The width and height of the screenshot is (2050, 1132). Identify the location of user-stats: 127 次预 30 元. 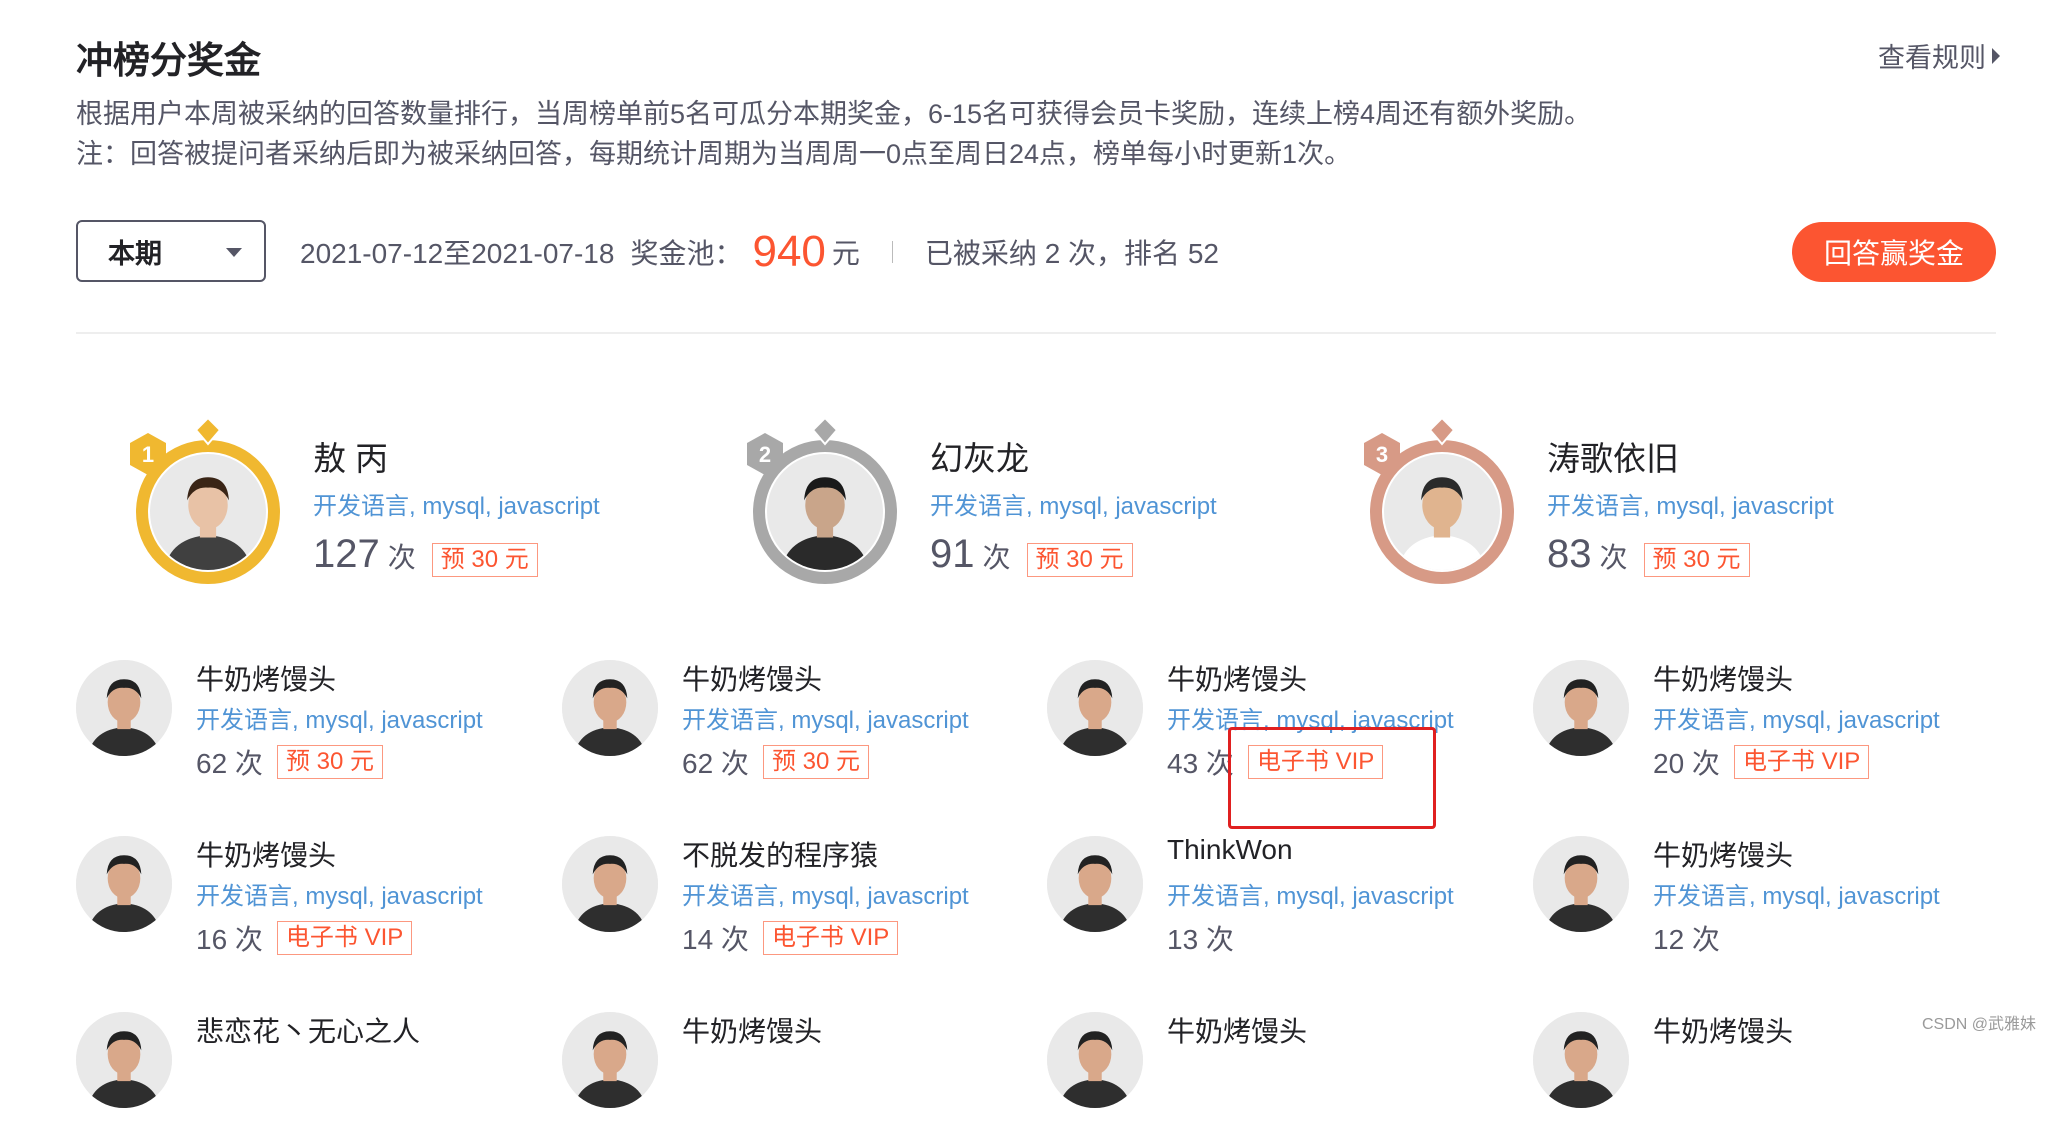
(456, 554).